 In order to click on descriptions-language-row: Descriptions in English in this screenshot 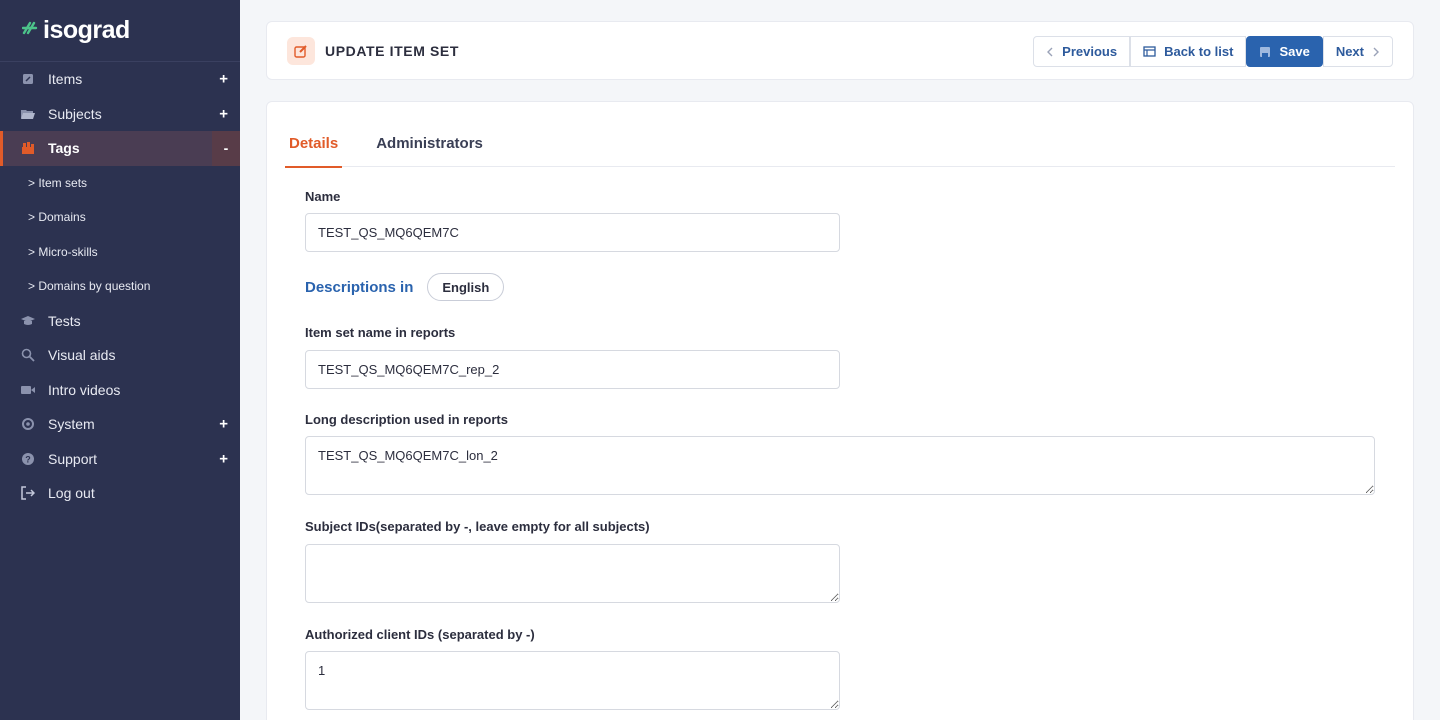, I will do `click(405, 287)`.